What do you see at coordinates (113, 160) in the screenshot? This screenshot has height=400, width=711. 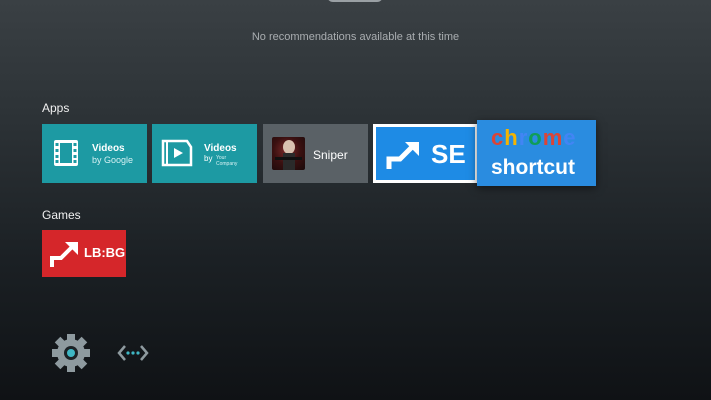 I see `app-subtitle: by Google` at bounding box center [113, 160].